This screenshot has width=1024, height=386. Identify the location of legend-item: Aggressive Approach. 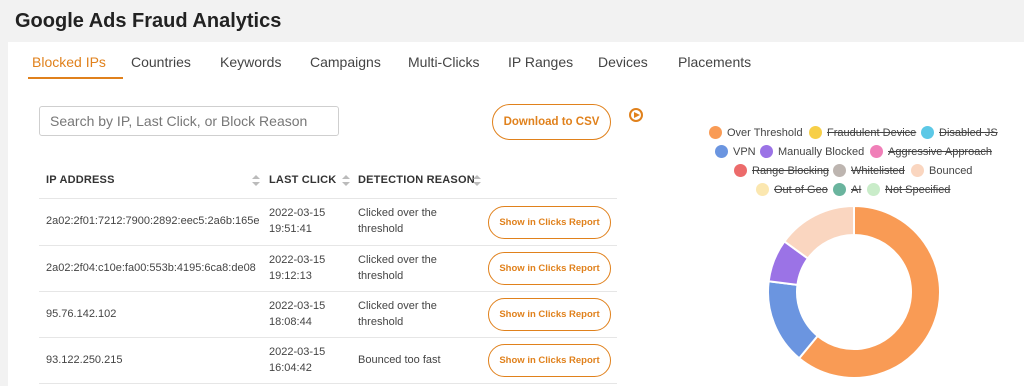
(931, 151).